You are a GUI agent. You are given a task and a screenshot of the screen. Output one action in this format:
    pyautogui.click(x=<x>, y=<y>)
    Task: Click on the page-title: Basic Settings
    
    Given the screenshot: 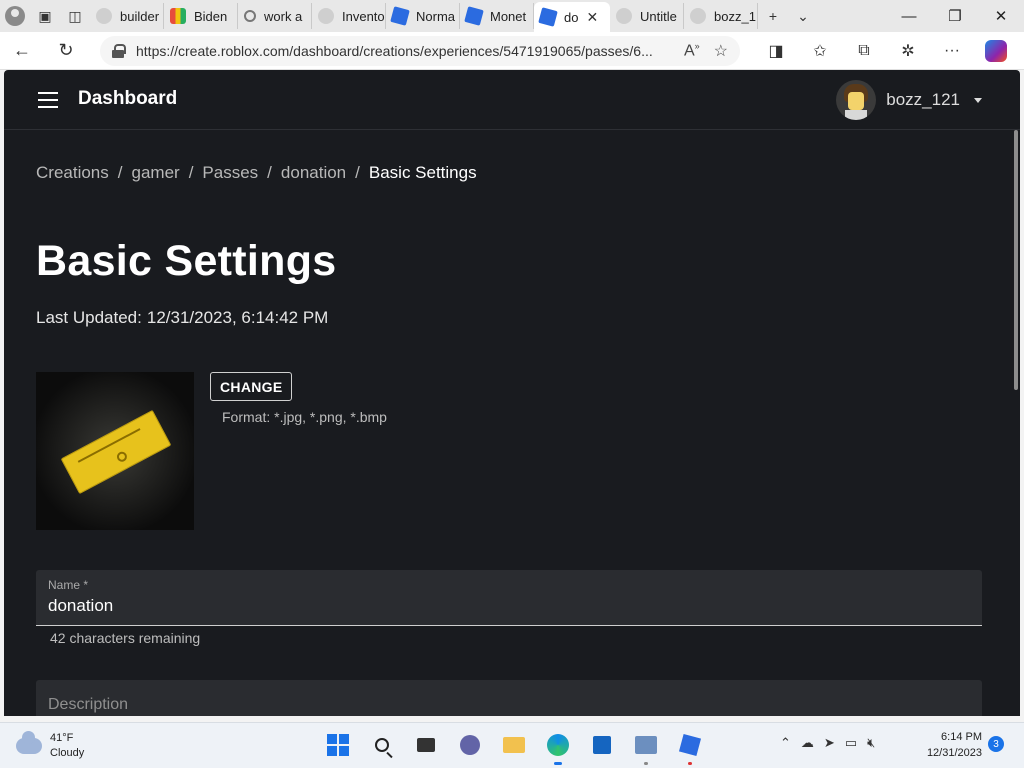 What is the action you would take?
    pyautogui.click(x=186, y=261)
    